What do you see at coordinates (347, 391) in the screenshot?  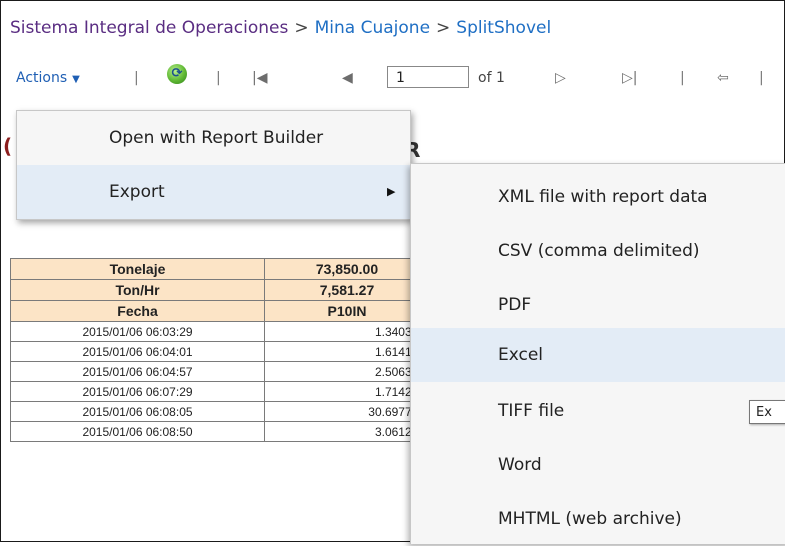 I see `table-cell-value: 1.714235` at bounding box center [347, 391].